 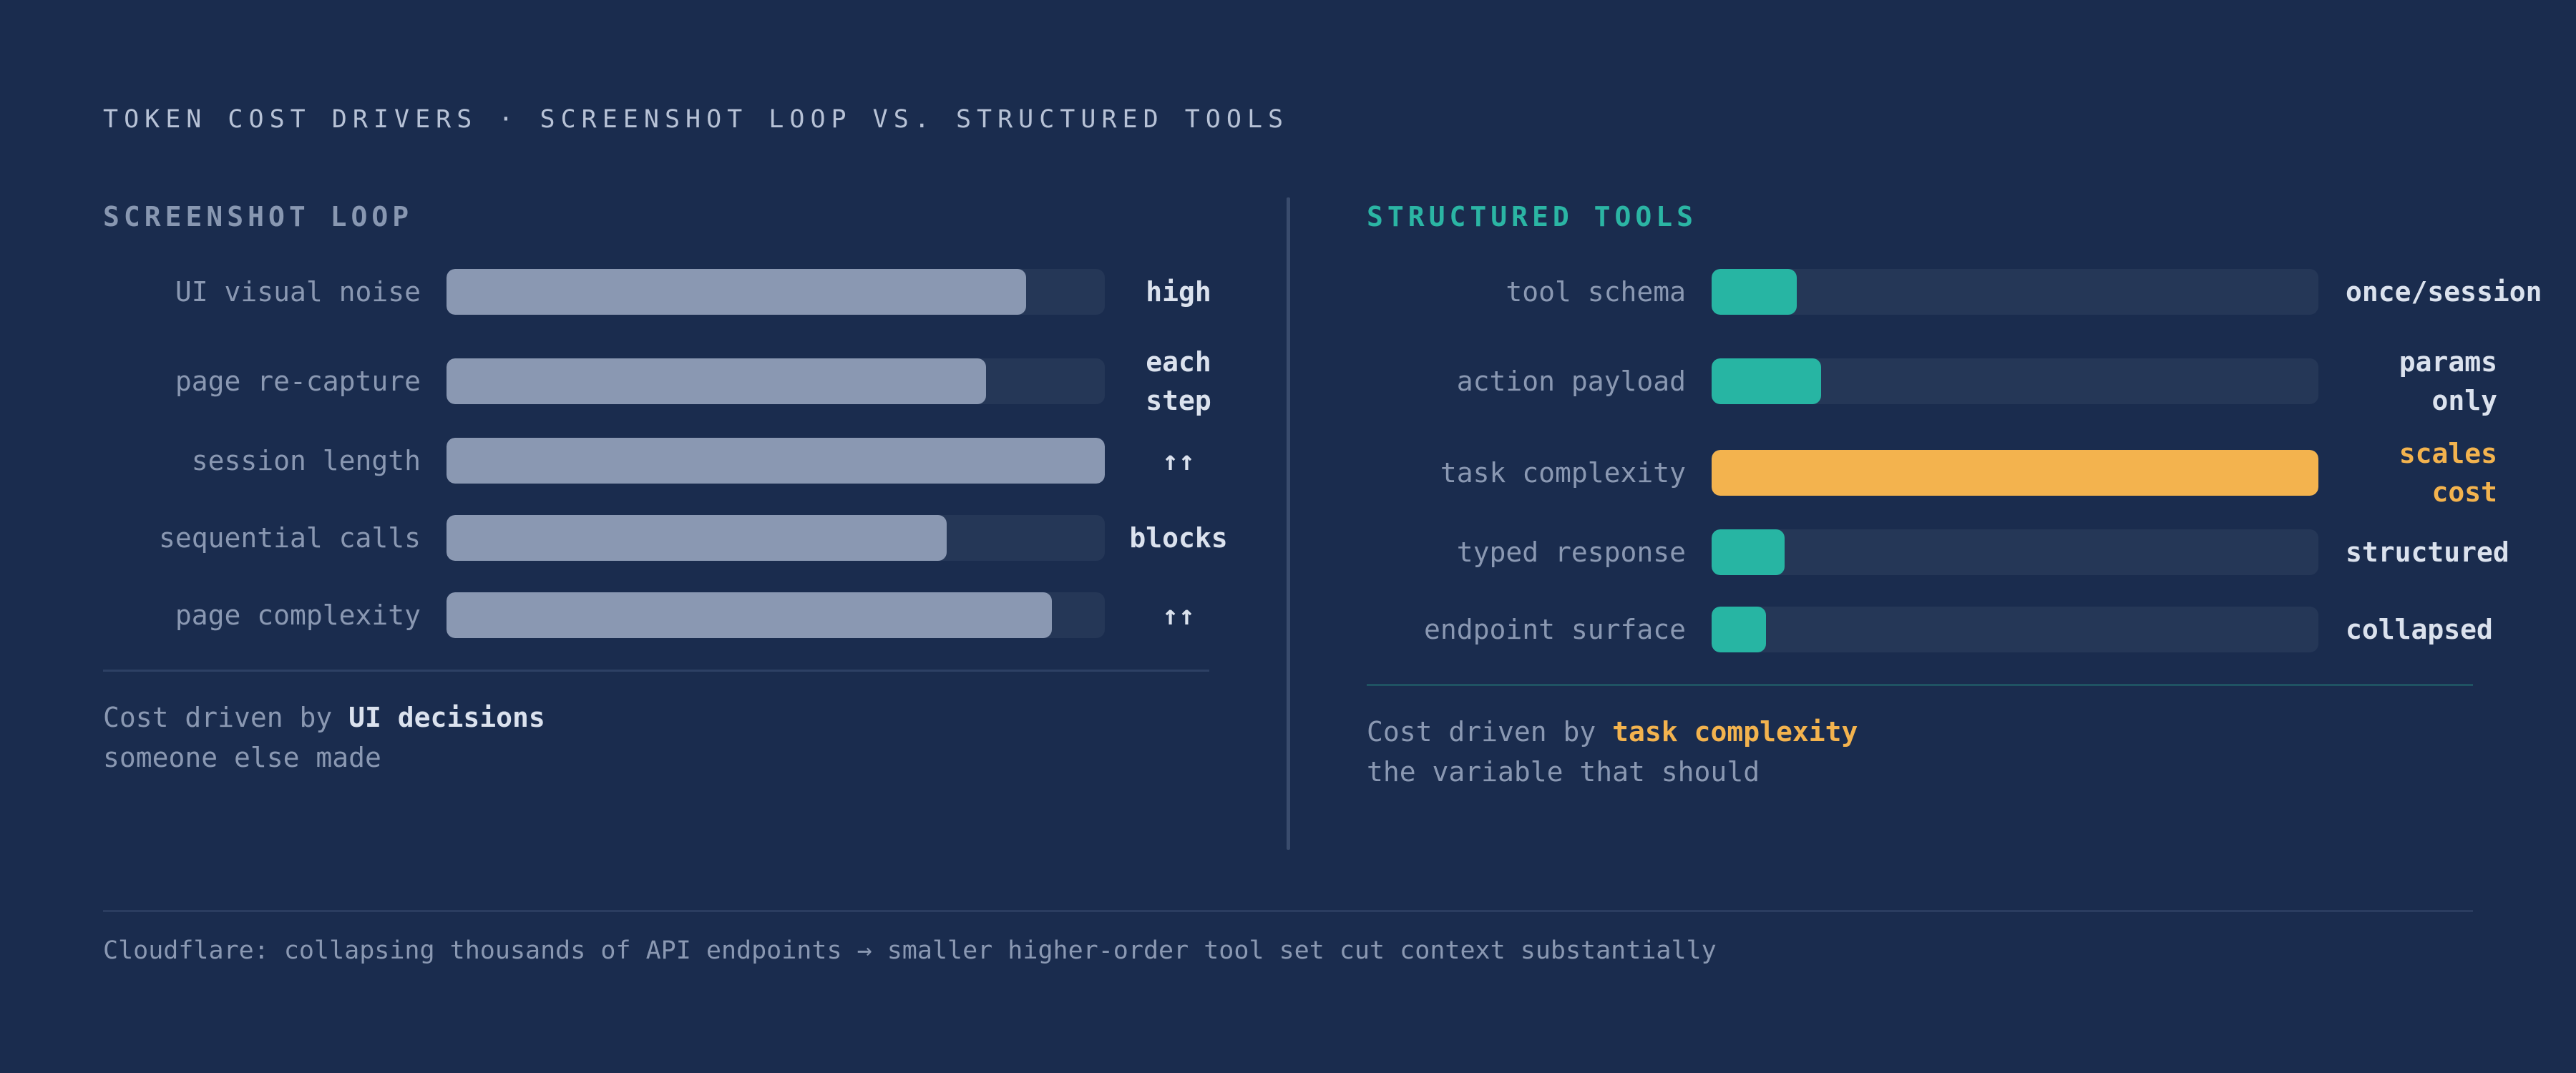 I want to click on row-label: sequential calls, so click(x=289, y=538).